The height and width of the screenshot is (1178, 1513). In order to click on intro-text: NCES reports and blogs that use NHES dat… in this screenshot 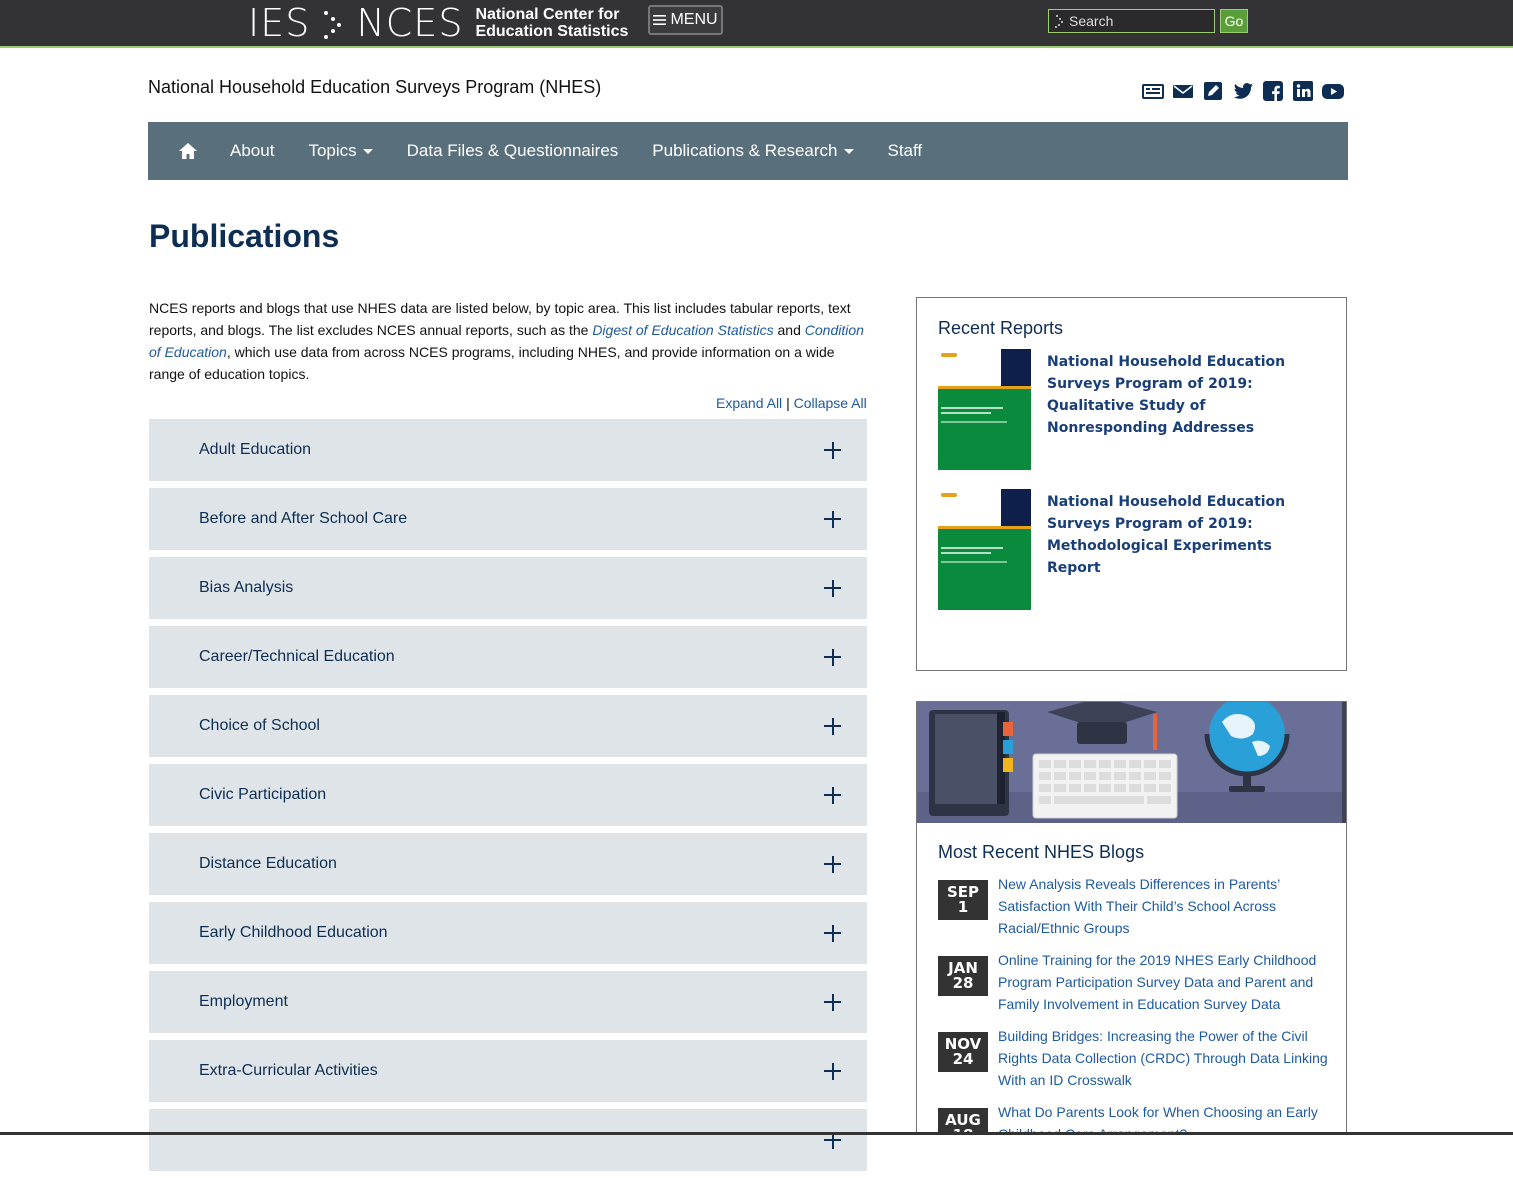, I will do `click(510, 341)`.